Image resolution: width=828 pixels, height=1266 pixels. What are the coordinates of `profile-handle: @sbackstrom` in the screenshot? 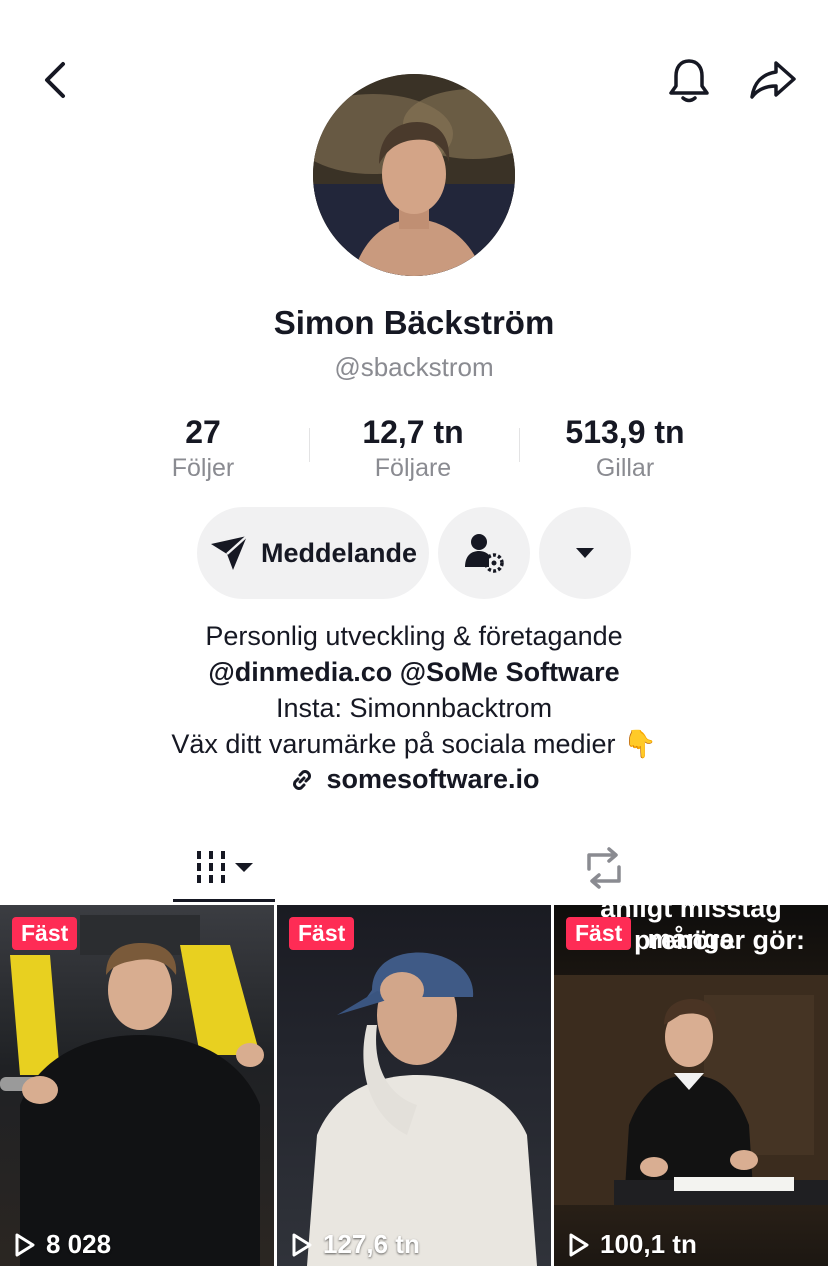 It's located at (414, 367).